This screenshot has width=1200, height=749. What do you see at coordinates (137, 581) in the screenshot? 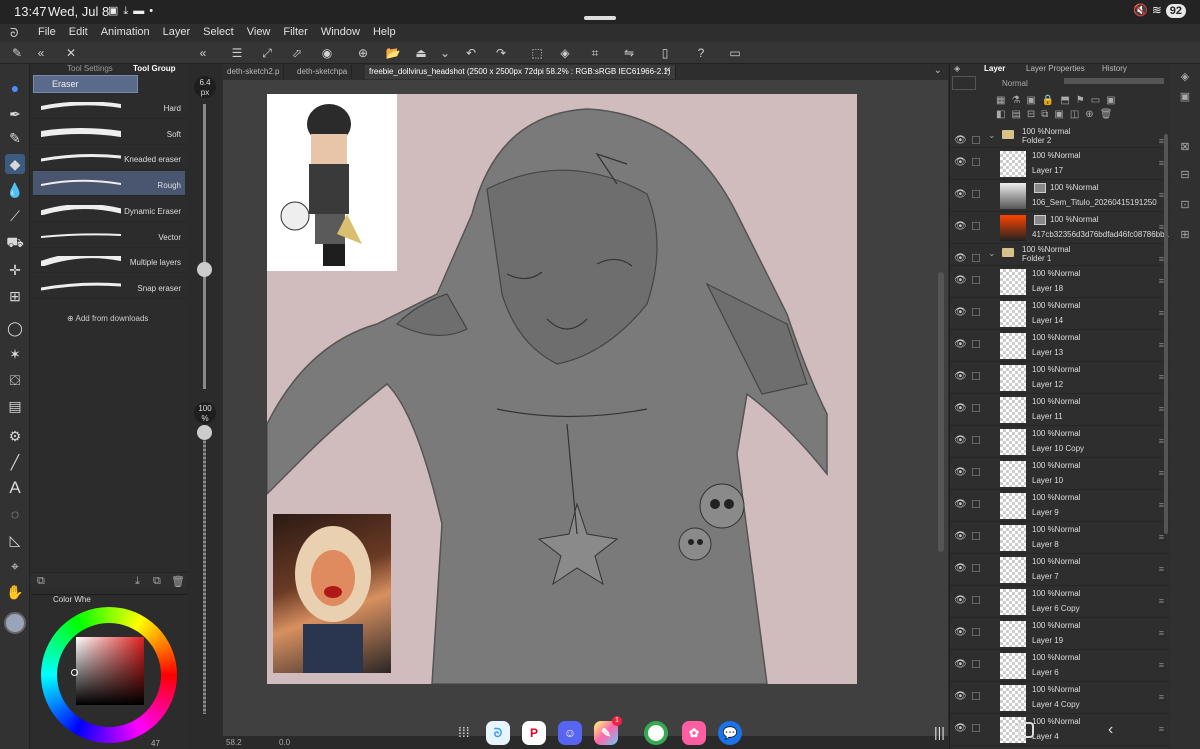
I see `download-icon: ⤓` at bounding box center [137, 581].